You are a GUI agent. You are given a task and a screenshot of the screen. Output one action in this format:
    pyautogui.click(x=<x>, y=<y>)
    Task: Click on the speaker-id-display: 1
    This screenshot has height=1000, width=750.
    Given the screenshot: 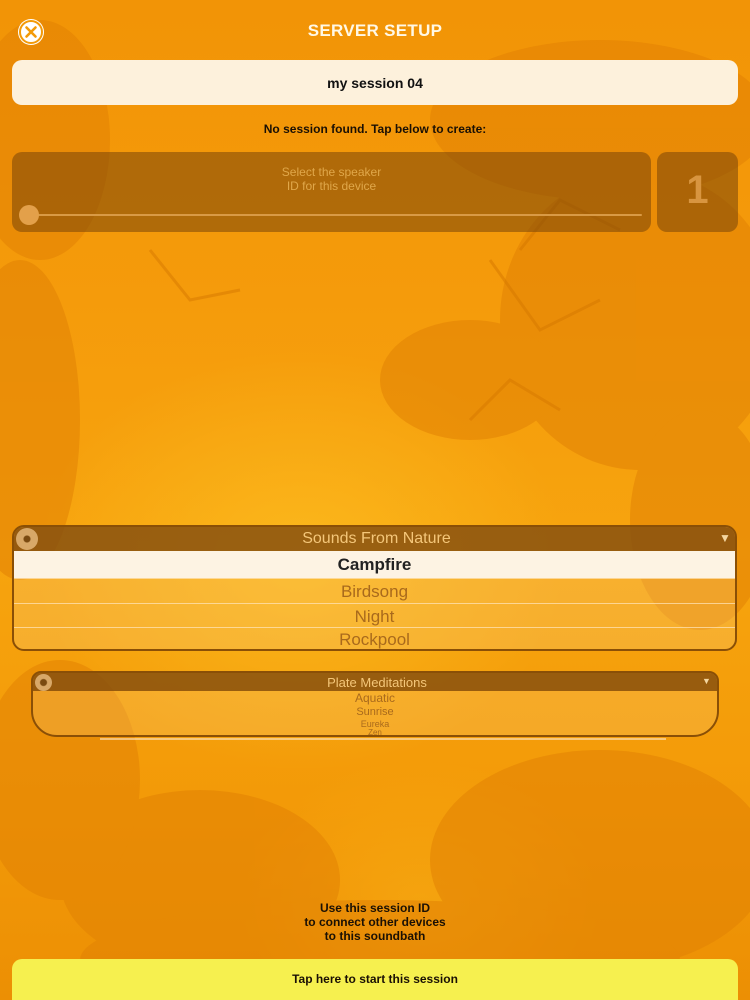 What is the action you would take?
    pyautogui.click(x=697, y=192)
    